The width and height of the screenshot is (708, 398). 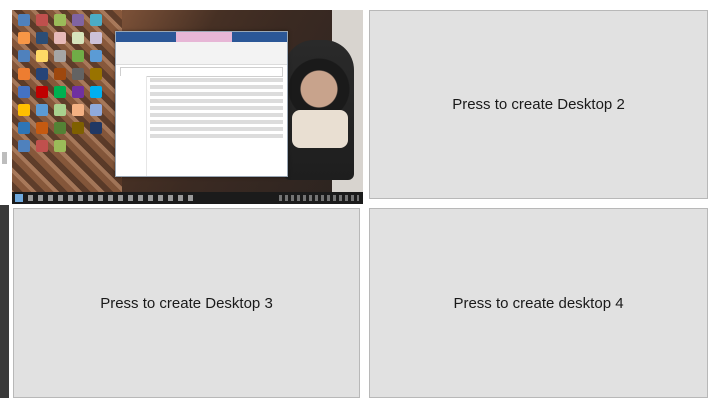 I want to click on left-edge-strip, so click(x=5, y=199).